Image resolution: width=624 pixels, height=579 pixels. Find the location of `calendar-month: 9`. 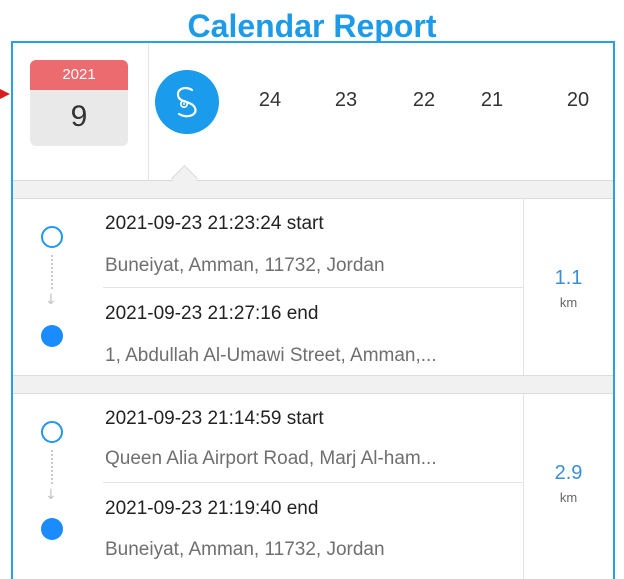

calendar-month: 9 is located at coordinates (79, 116).